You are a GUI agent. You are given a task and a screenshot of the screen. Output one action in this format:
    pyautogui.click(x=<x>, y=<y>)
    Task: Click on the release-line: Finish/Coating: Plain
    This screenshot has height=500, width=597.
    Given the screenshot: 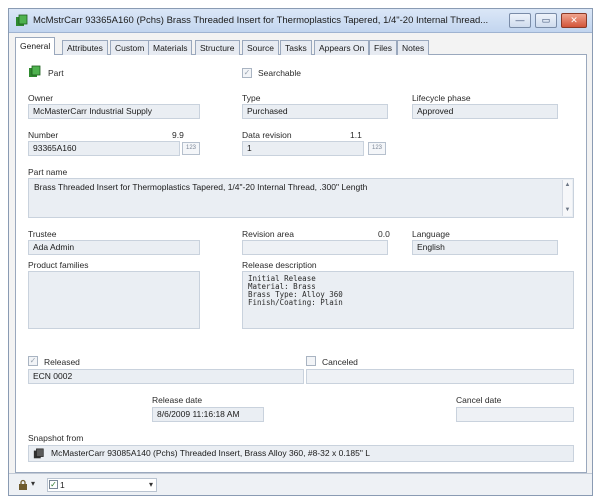 What is the action you would take?
    pyautogui.click(x=295, y=302)
    